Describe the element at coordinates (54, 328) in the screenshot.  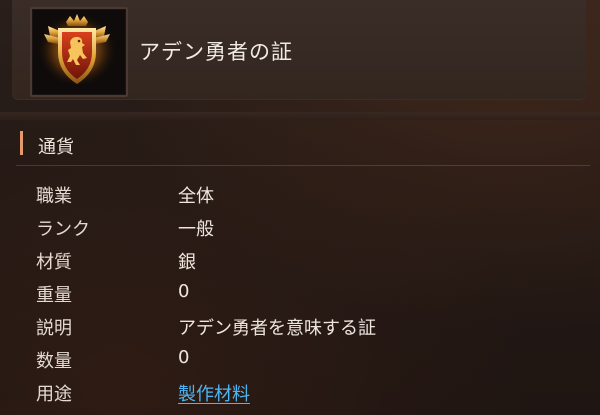
I see `property-key: 説明` at that location.